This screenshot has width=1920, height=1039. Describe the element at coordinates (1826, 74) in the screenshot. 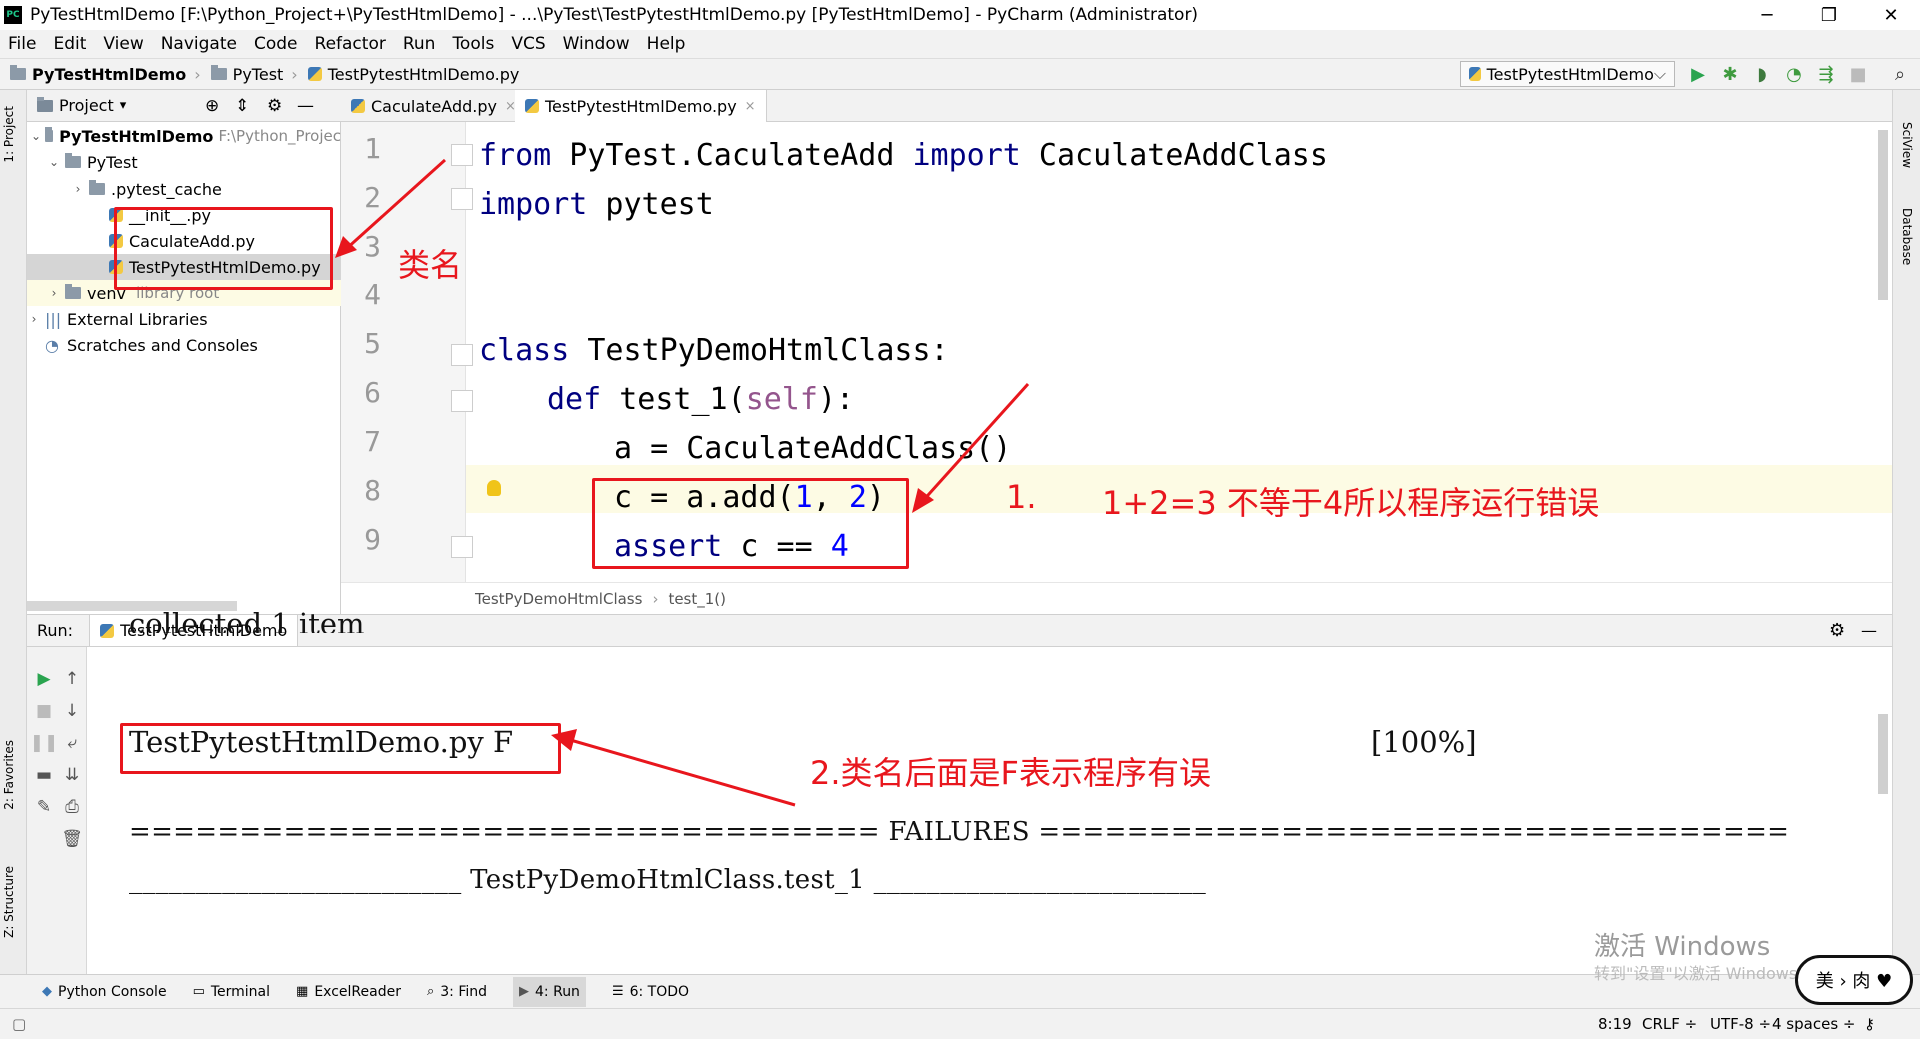

I see `concurrency-icon: ⇶` at that location.